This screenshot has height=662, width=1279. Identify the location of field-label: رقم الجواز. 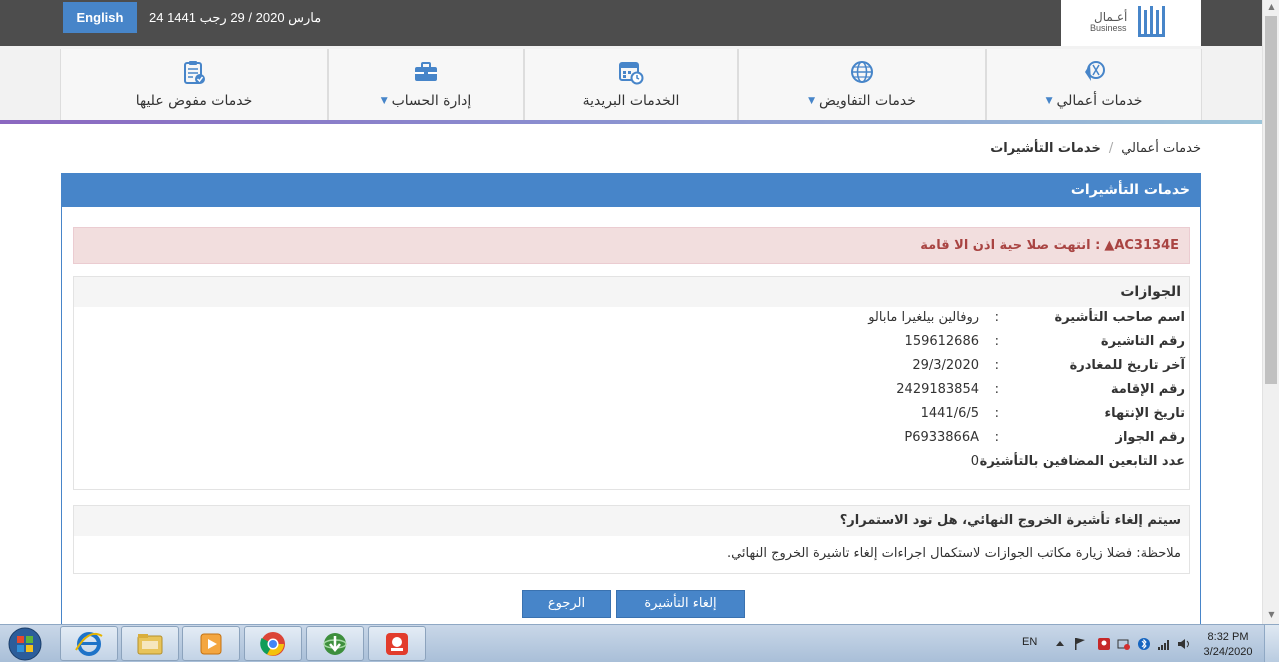
(1150, 437).